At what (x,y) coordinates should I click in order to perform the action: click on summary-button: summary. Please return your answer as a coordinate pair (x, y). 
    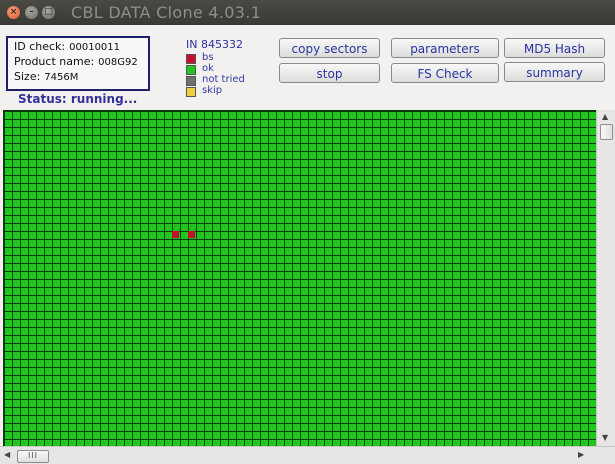
    Looking at the image, I should click on (554, 72).